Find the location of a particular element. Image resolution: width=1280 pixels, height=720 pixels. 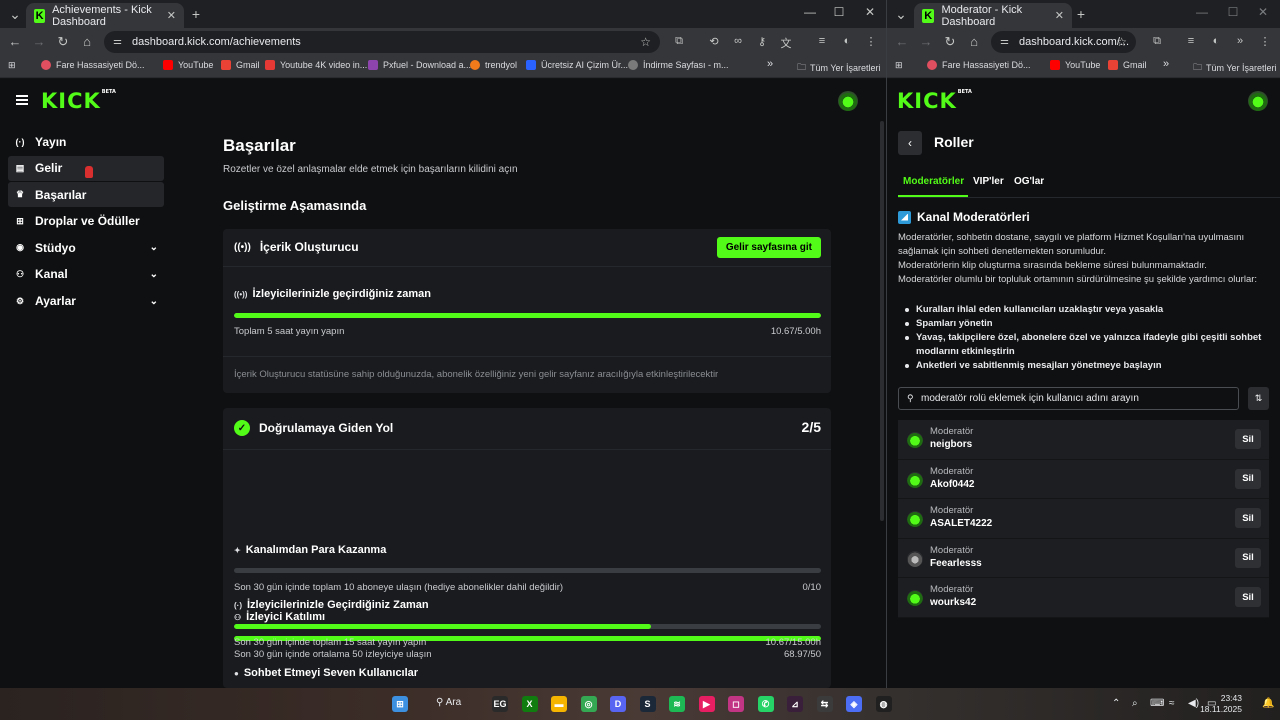

whatsapp-icon: ✆ is located at coordinates (765, 704).